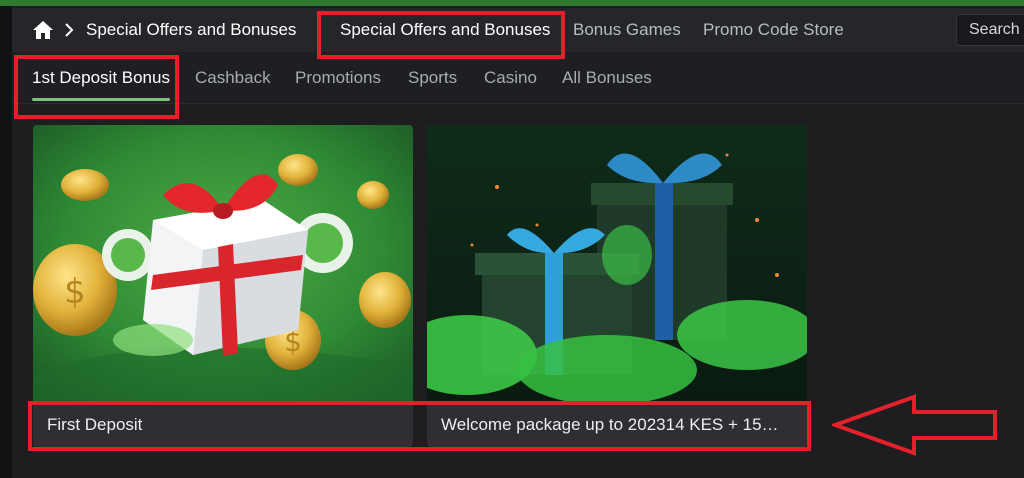  What do you see at coordinates (990, 30) in the screenshot?
I see `search-button: Search` at bounding box center [990, 30].